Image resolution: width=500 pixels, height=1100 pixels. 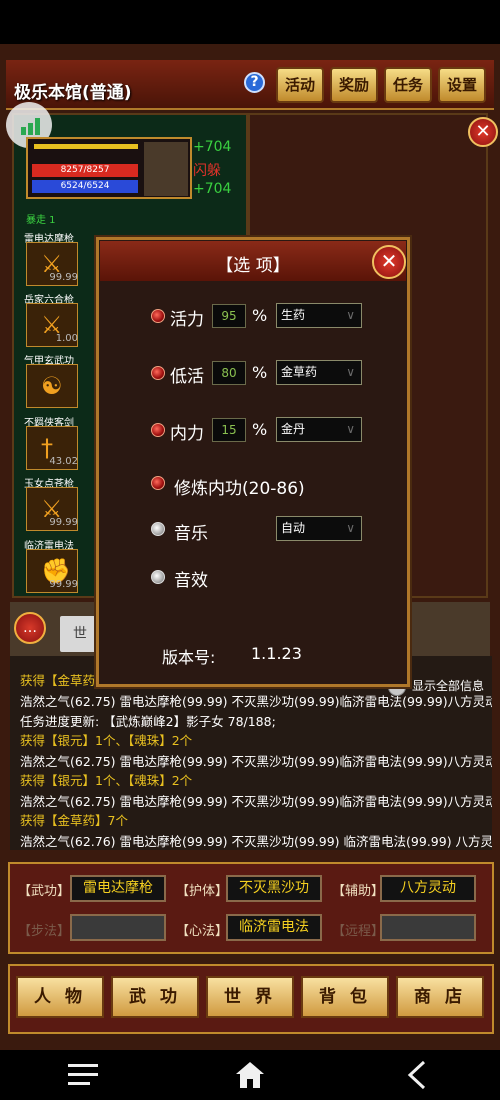 What do you see at coordinates (389, 262) in the screenshot?
I see `dialog-close-icon: ✕` at bounding box center [389, 262].